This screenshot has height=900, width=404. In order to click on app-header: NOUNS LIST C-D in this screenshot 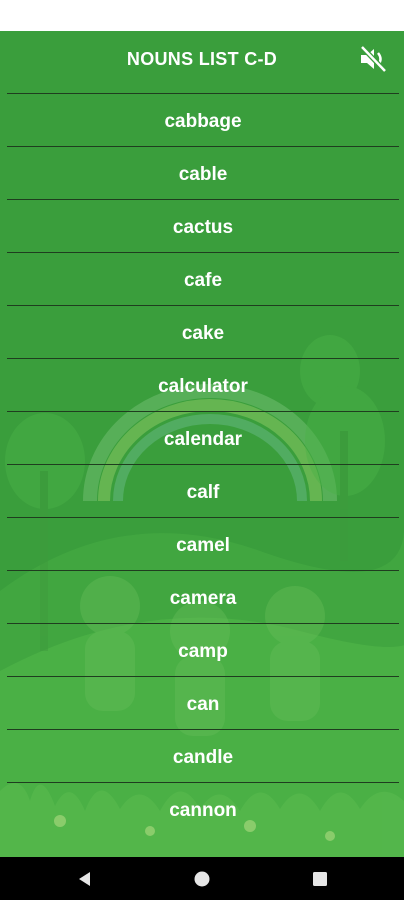, I will do `click(202, 61)`.